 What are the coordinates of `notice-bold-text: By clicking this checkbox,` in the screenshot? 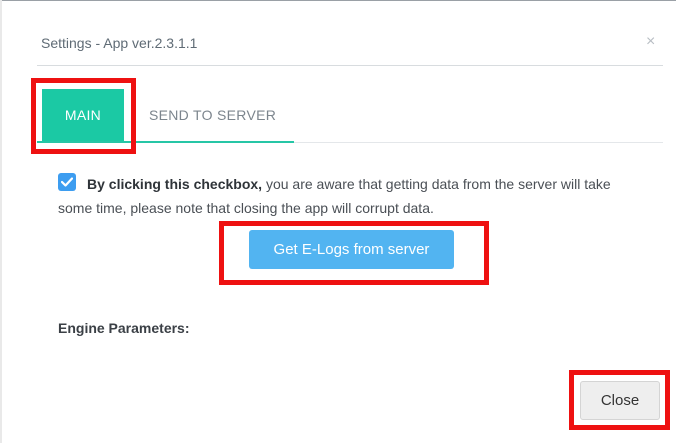 It's located at (175, 184).